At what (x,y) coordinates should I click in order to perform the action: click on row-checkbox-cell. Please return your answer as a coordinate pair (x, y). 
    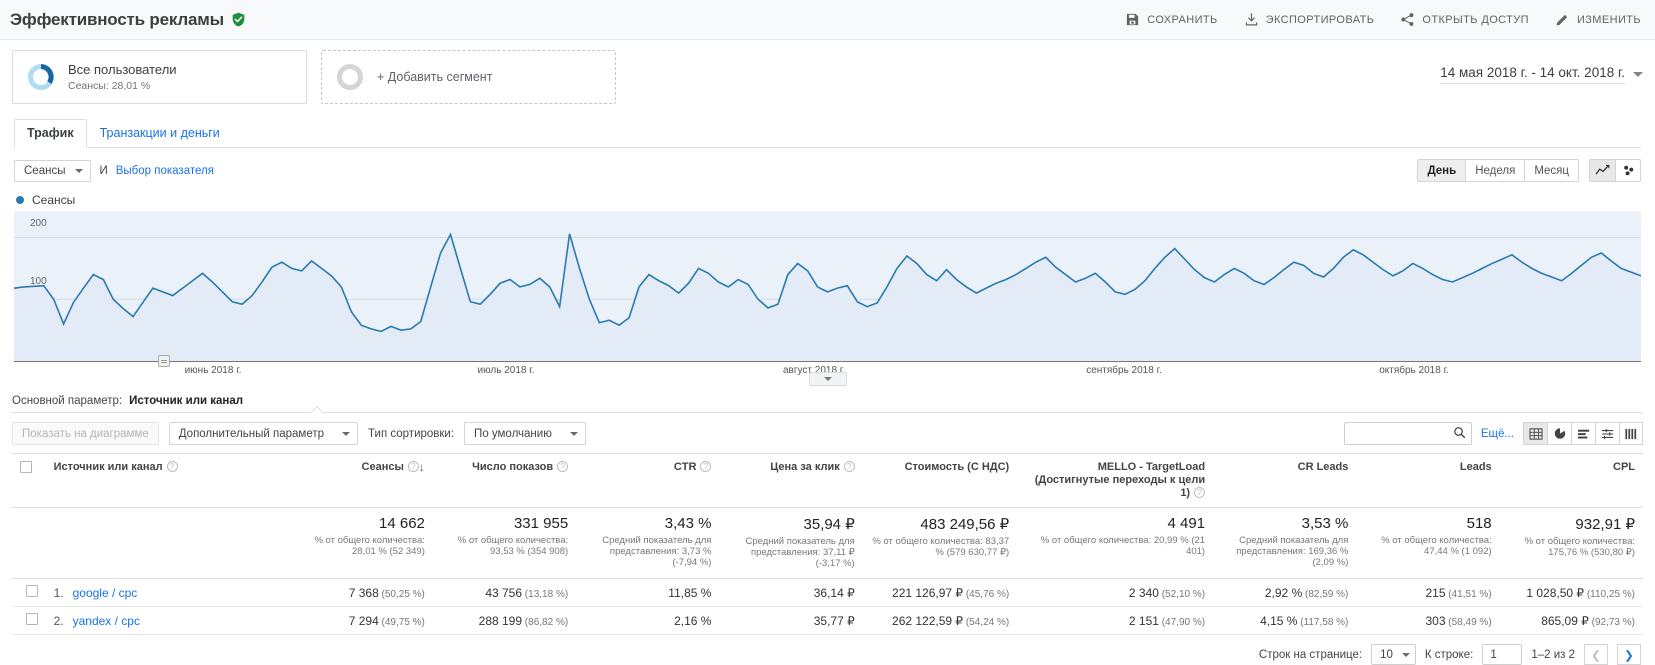
    Looking at the image, I should click on (29, 620).